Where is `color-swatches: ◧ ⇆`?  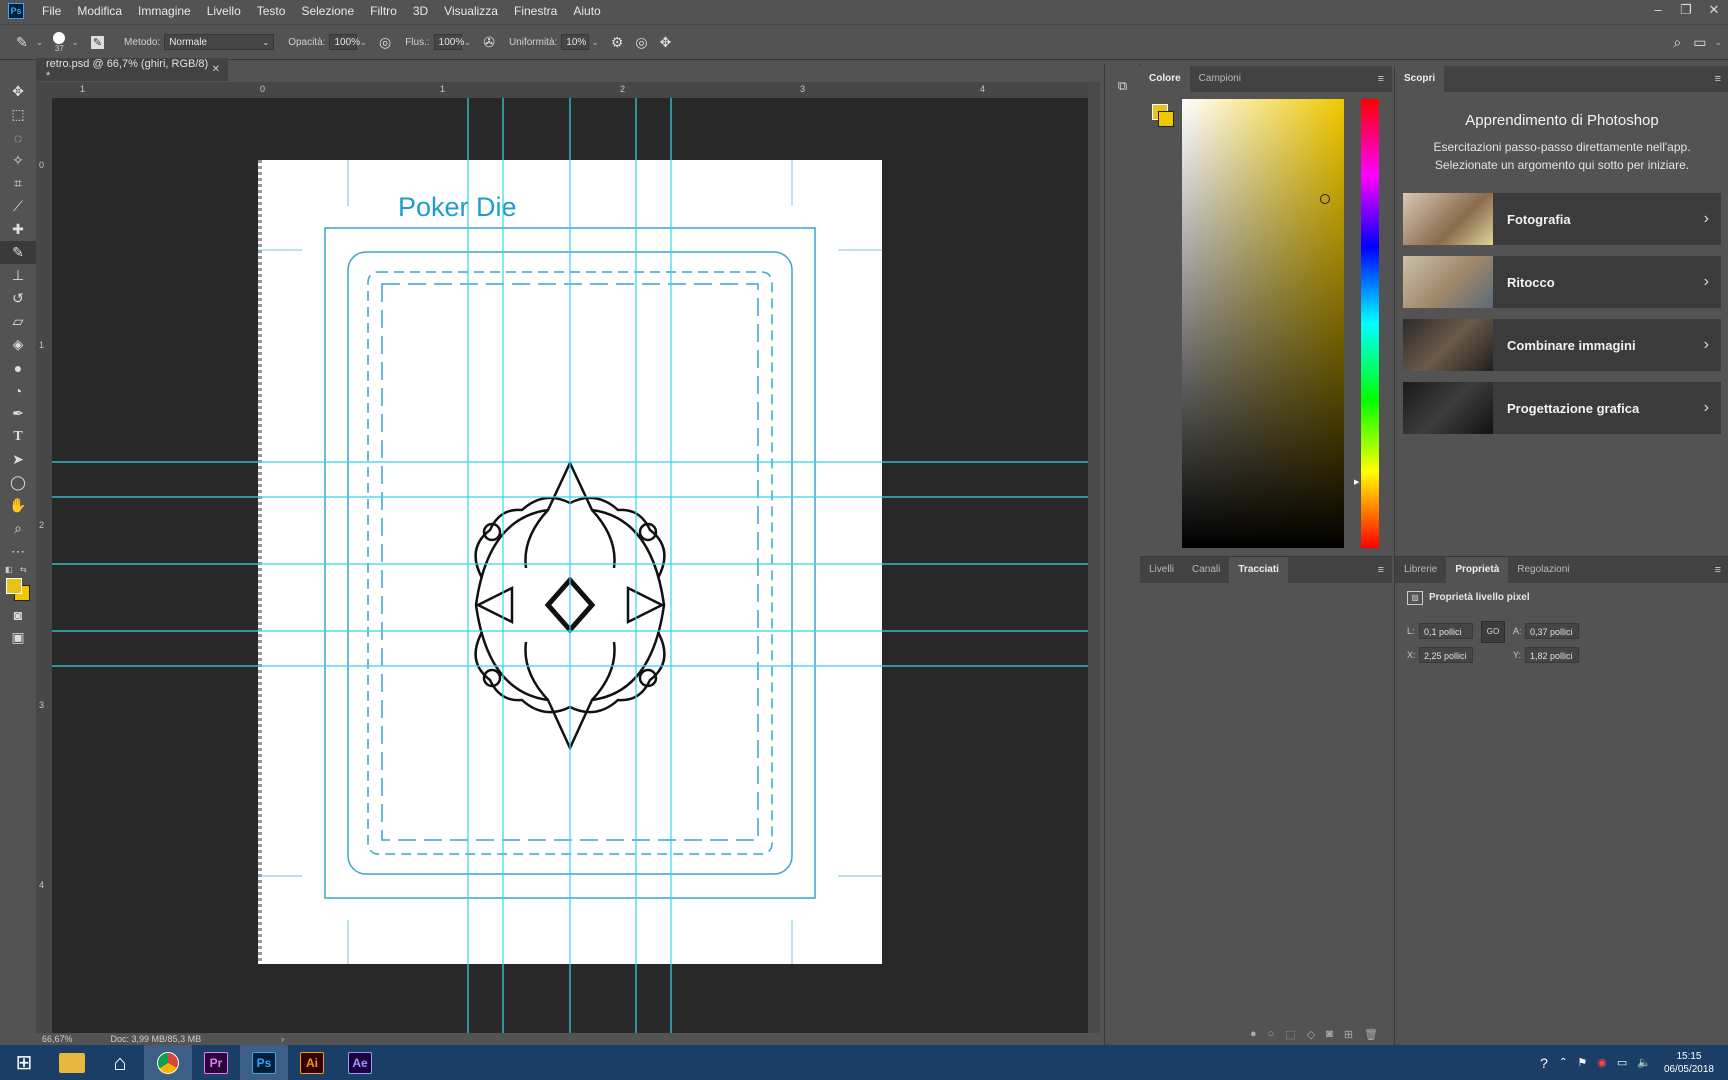
color-swatches: ◧ ⇆ is located at coordinates (18, 583).